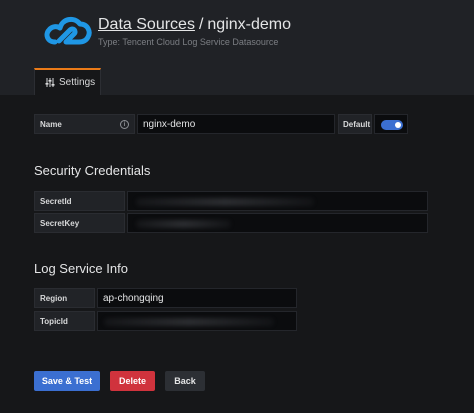  I want to click on datasource-name-title: nginx-demo, so click(249, 24).